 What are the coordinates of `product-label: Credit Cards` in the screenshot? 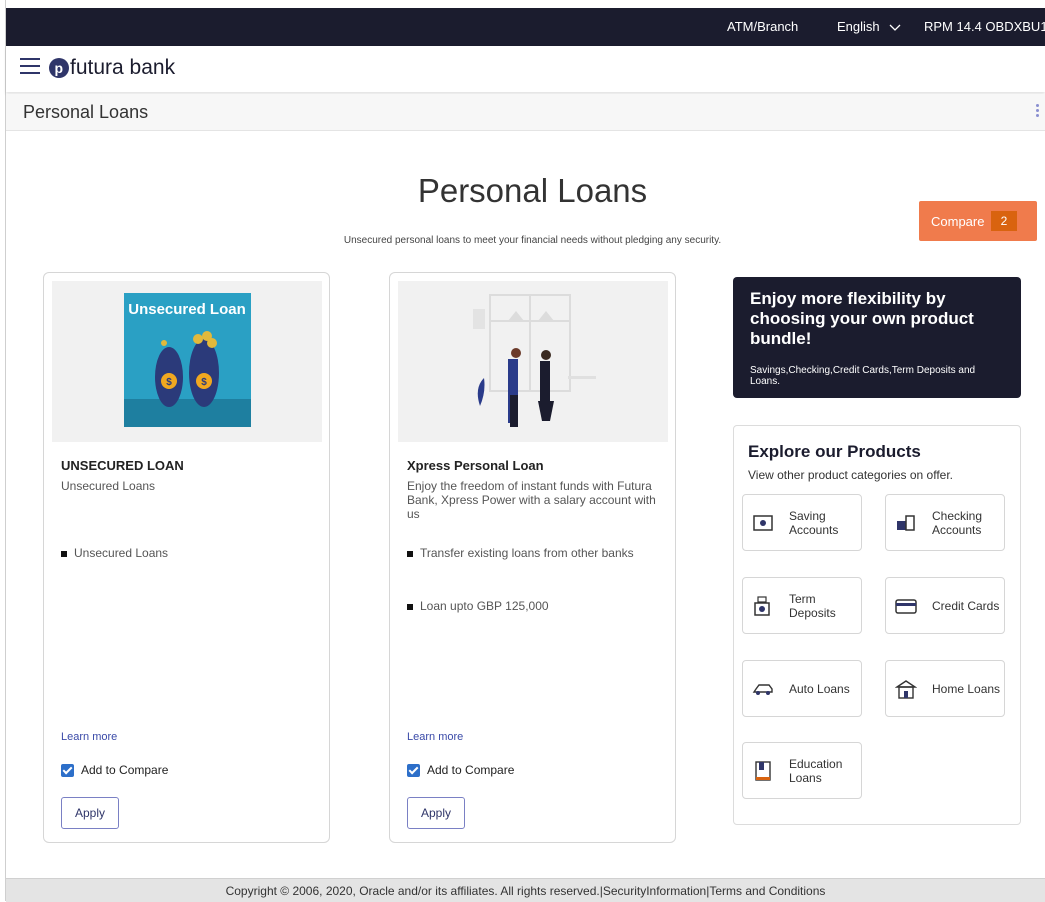 It's located at (966, 606).